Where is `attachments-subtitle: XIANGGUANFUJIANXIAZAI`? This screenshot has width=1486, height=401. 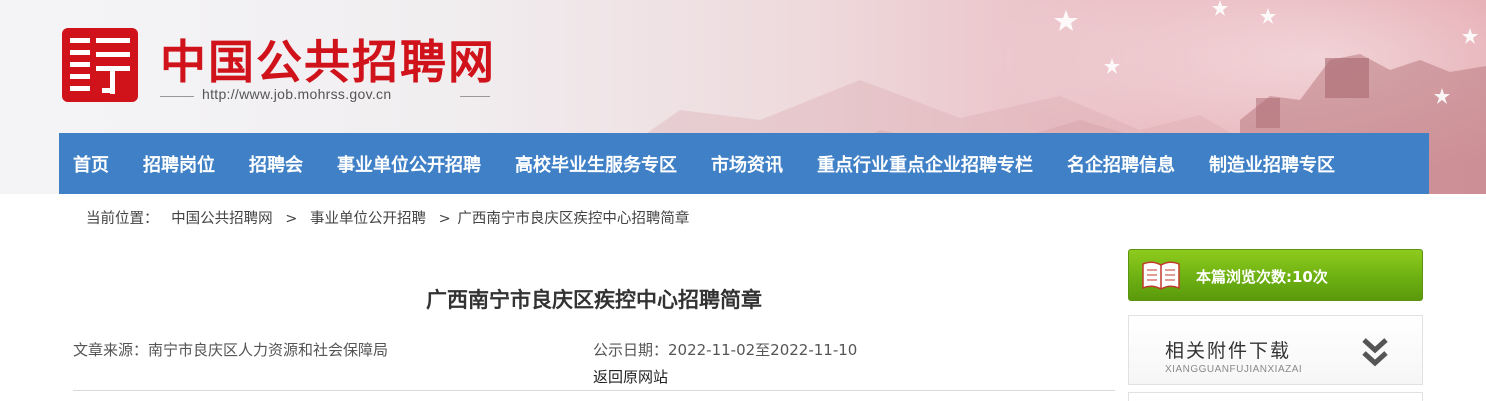
attachments-subtitle: XIANGGUANFUJIANXIAZAI is located at coordinates (1234, 369).